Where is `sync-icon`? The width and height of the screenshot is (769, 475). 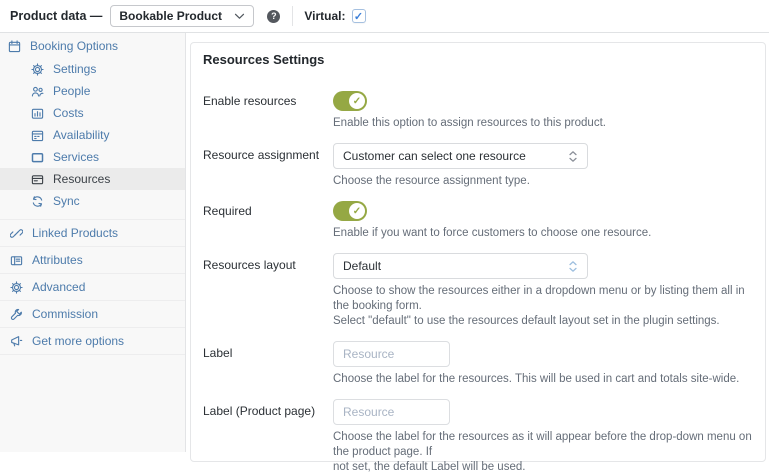
sync-icon is located at coordinates (37, 201).